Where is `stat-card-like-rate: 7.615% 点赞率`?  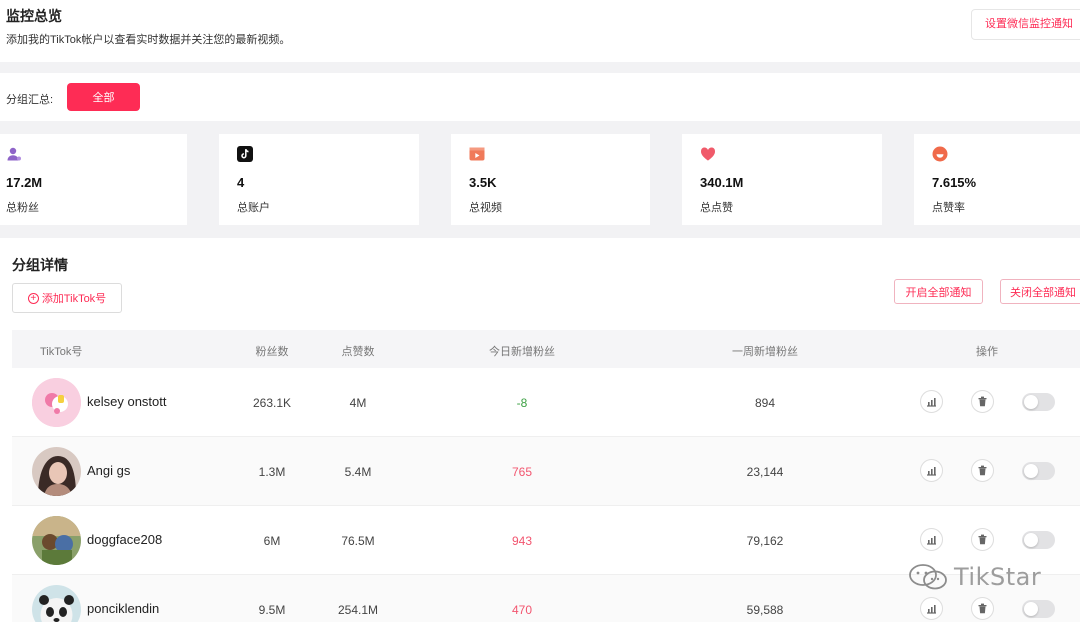
stat-card-like-rate: 7.615% 点赞率 is located at coordinates (997, 179).